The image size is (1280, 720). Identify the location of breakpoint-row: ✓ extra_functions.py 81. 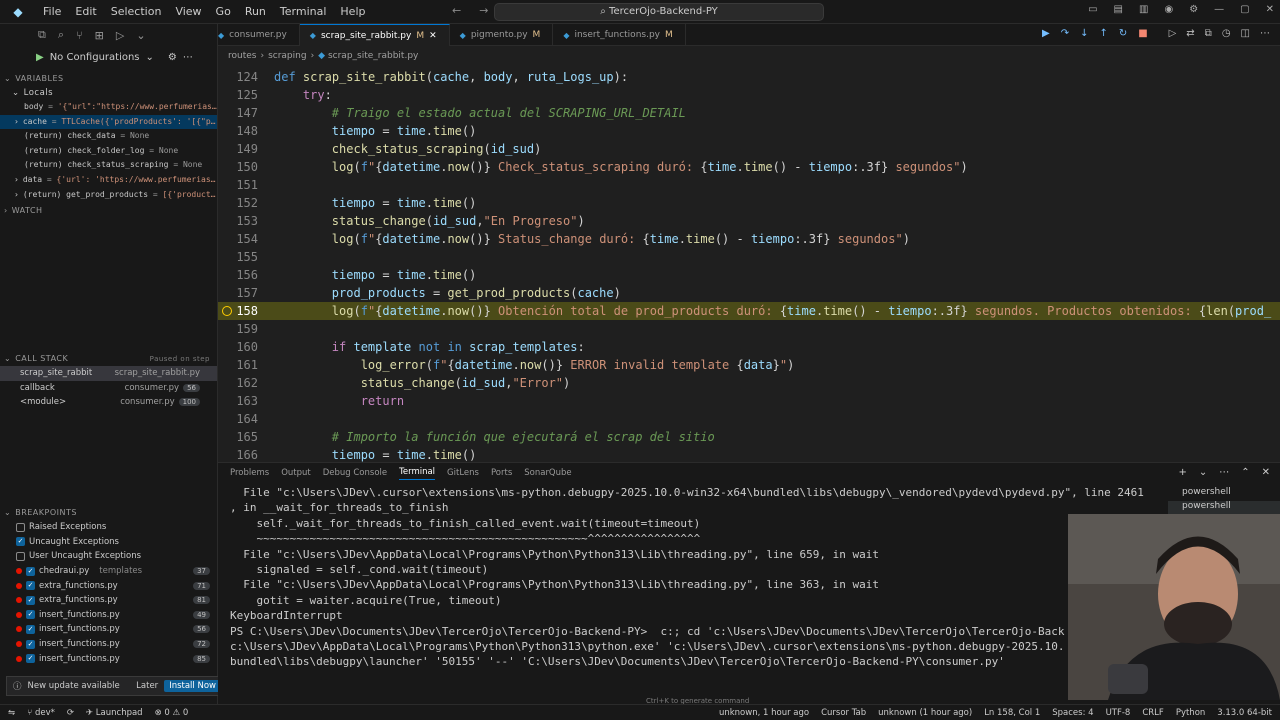
(108, 600).